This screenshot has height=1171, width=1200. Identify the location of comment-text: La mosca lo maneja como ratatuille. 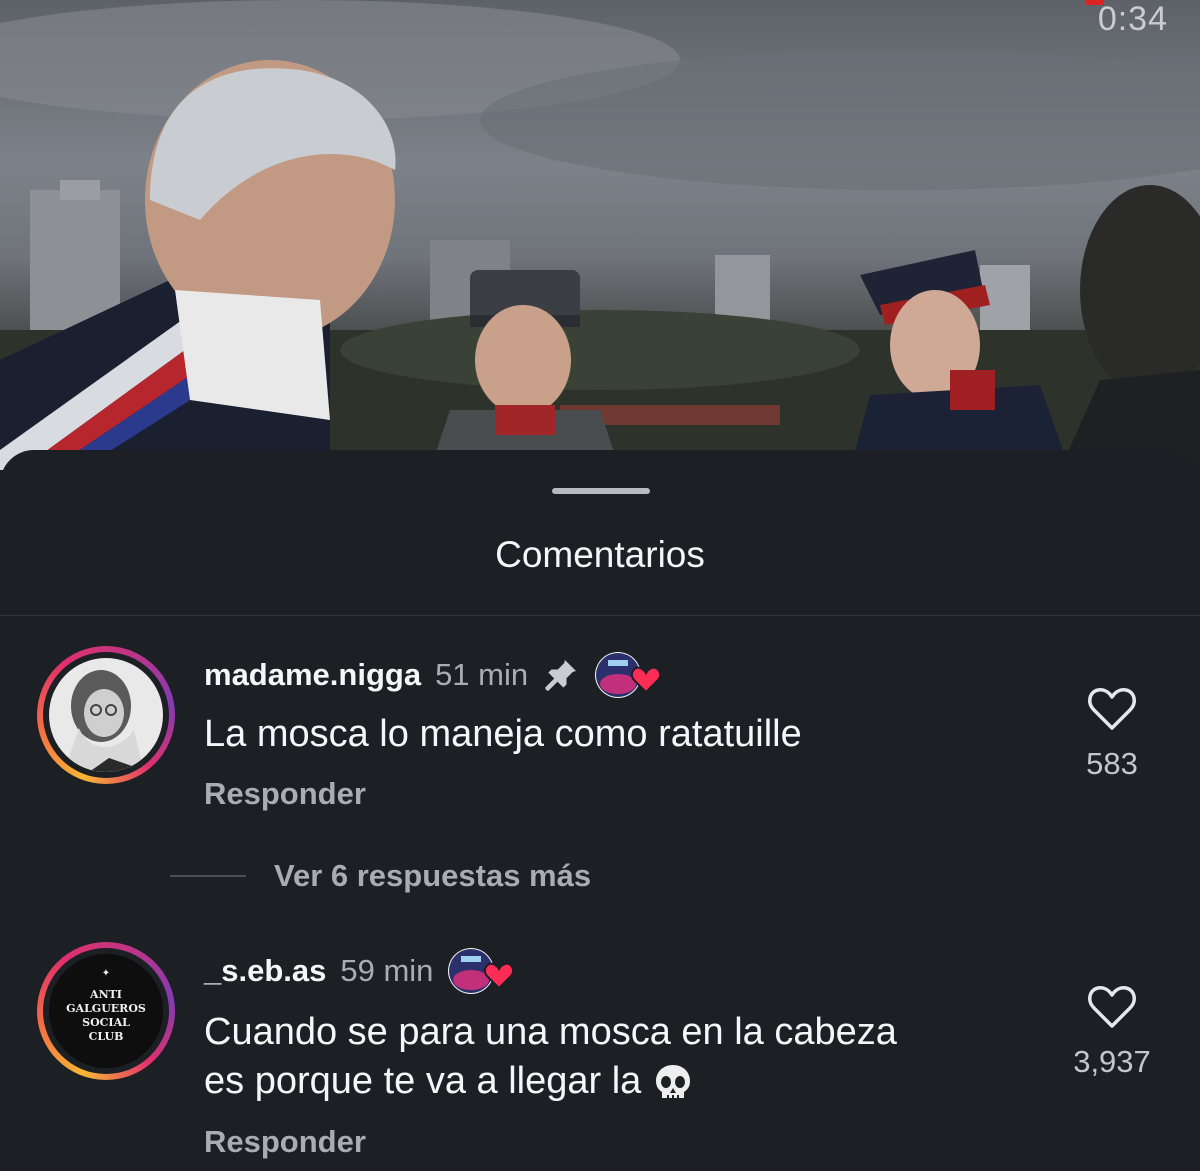
(503, 734).